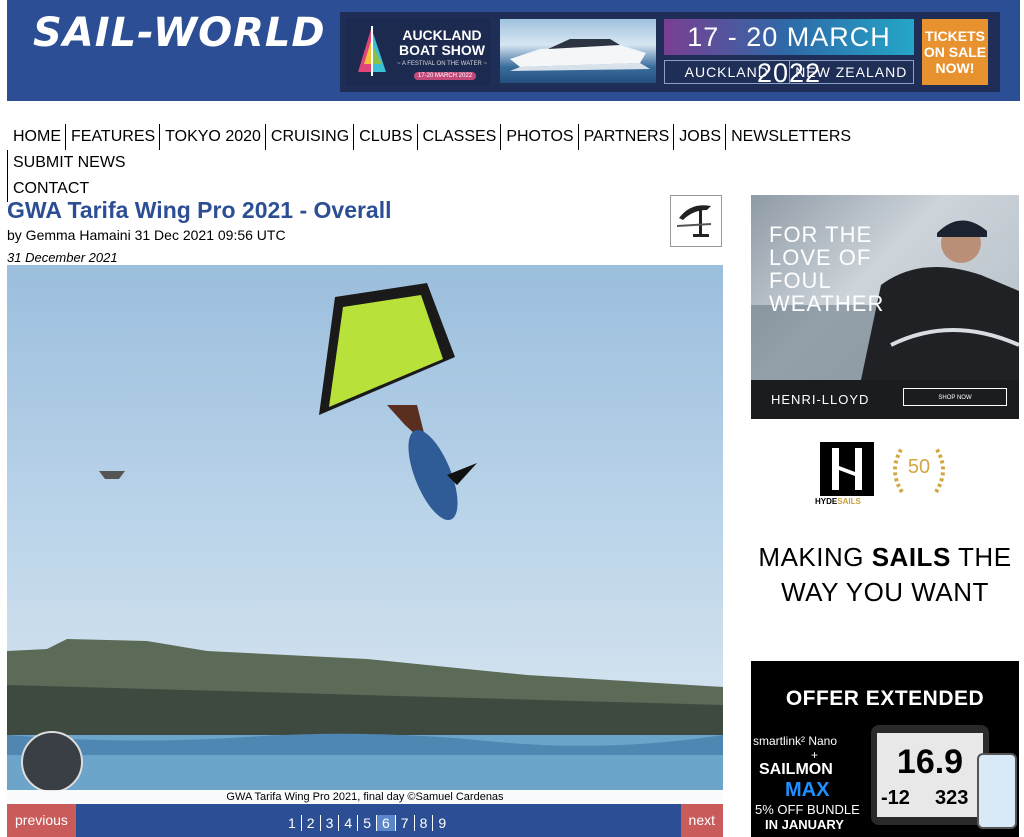  What do you see at coordinates (292, 823) in the screenshot?
I see `page-link-1: 1` at bounding box center [292, 823].